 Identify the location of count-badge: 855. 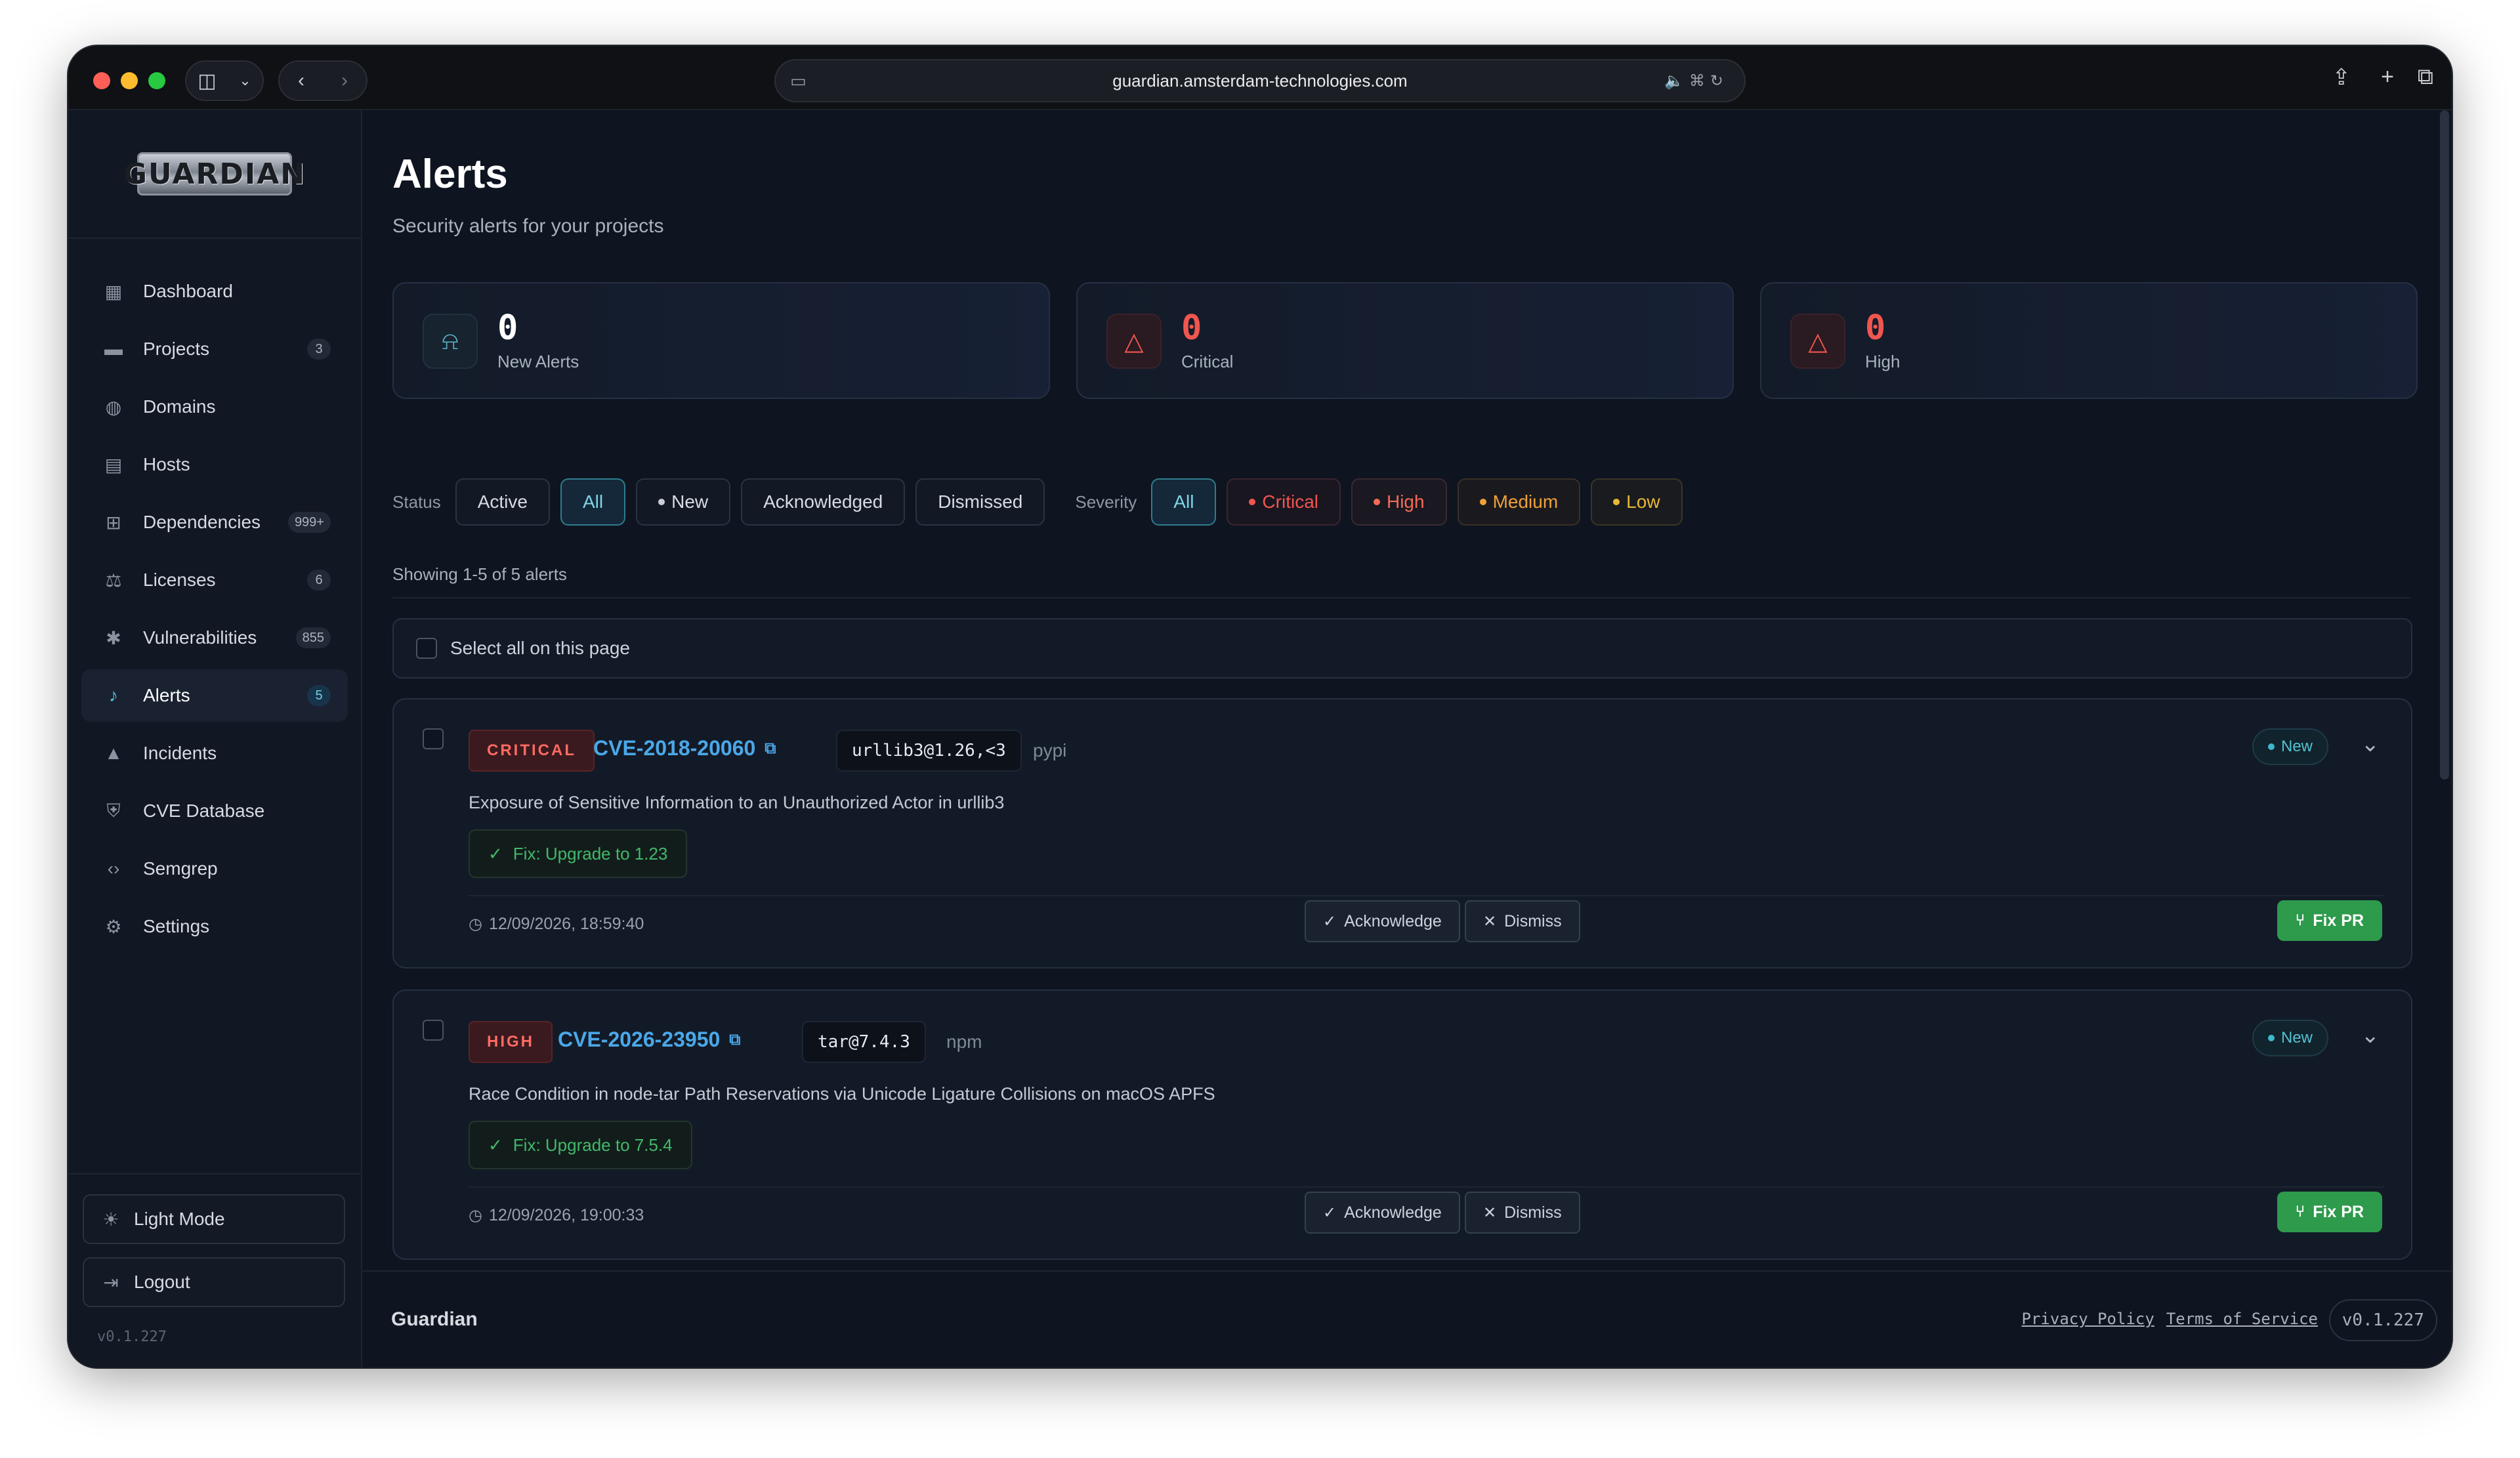
(313, 637).